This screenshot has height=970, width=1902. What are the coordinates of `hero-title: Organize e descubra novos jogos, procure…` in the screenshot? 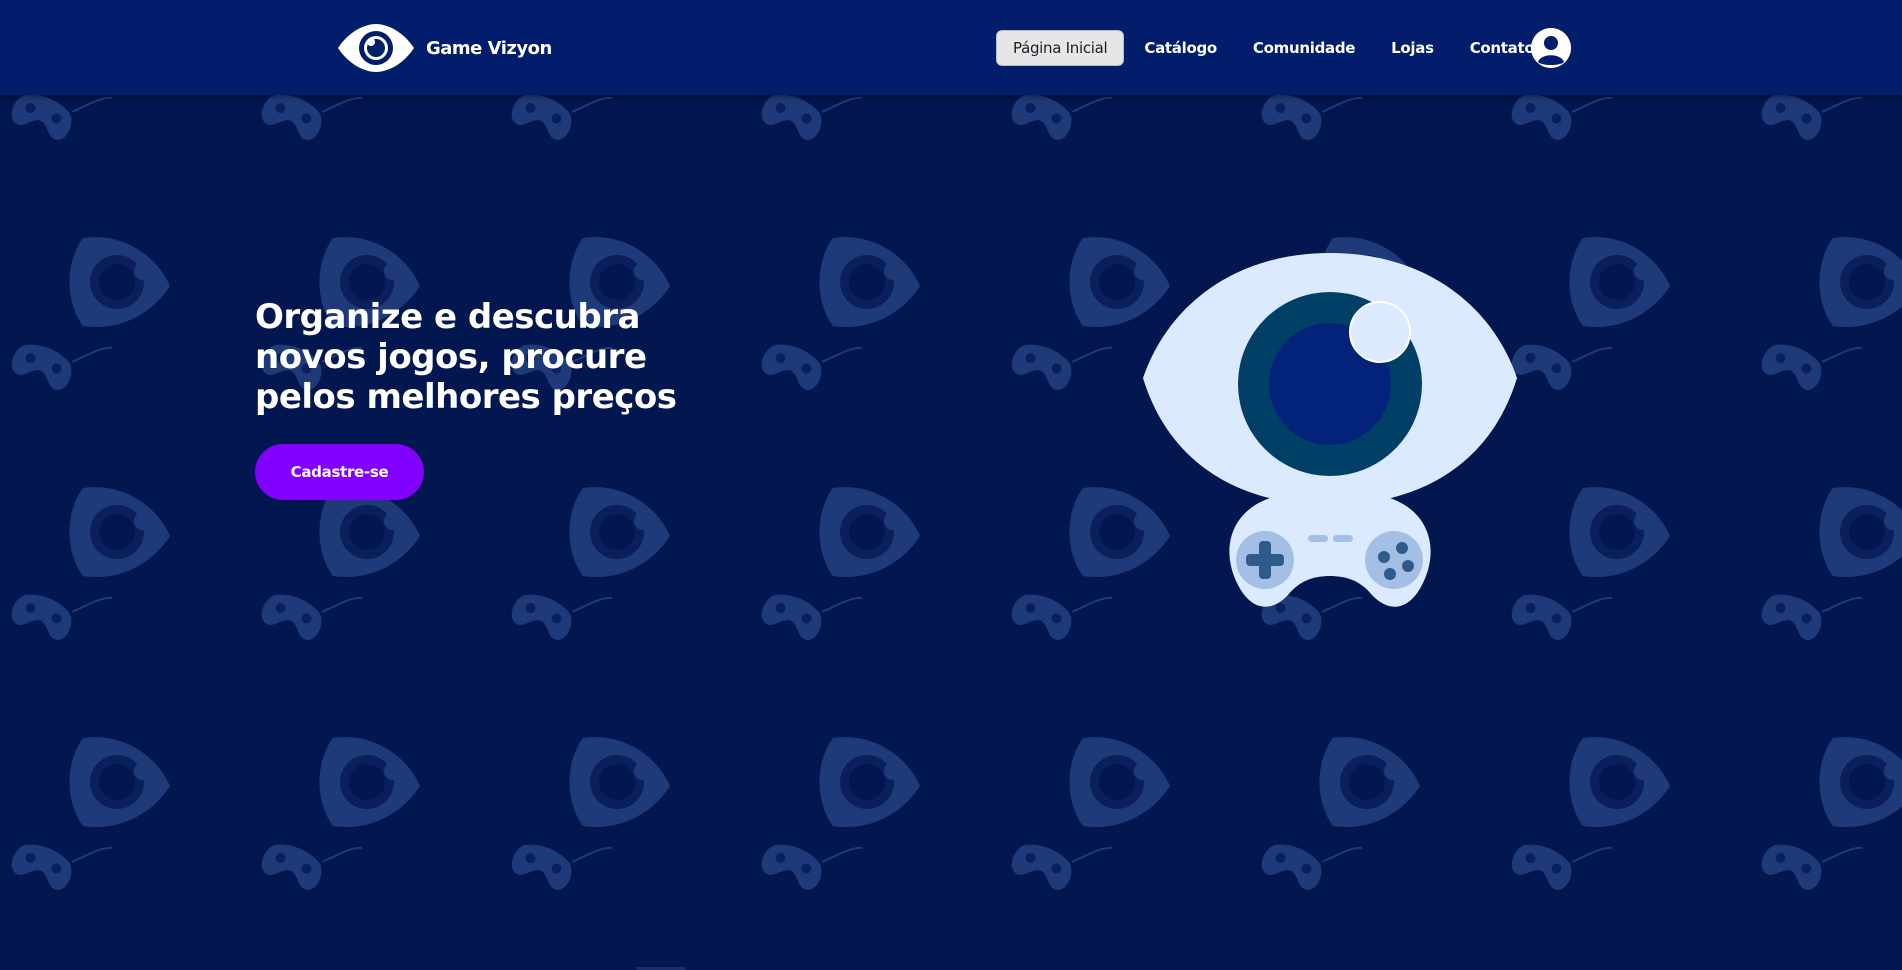 It's located at (466, 357).